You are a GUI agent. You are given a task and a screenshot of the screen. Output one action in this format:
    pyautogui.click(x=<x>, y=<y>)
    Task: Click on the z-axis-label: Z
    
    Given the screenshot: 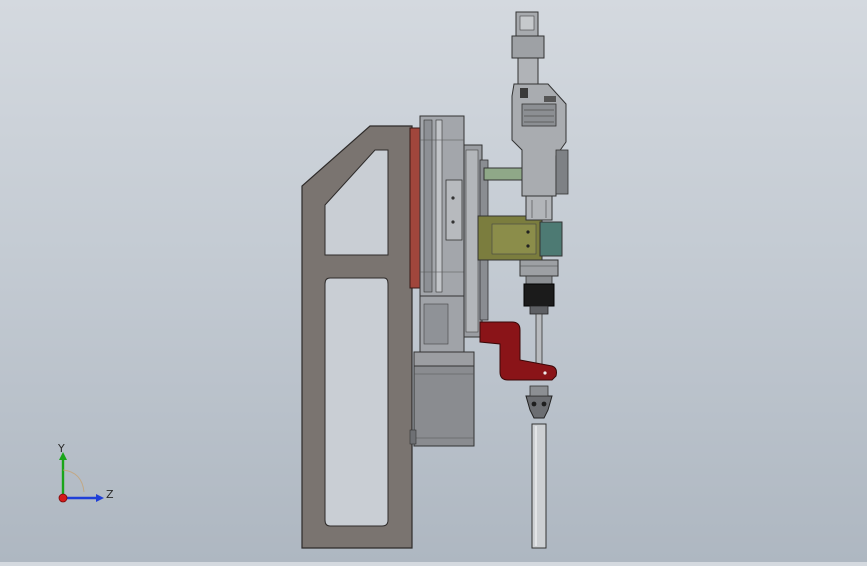 What is the action you would take?
    pyautogui.click(x=110, y=494)
    